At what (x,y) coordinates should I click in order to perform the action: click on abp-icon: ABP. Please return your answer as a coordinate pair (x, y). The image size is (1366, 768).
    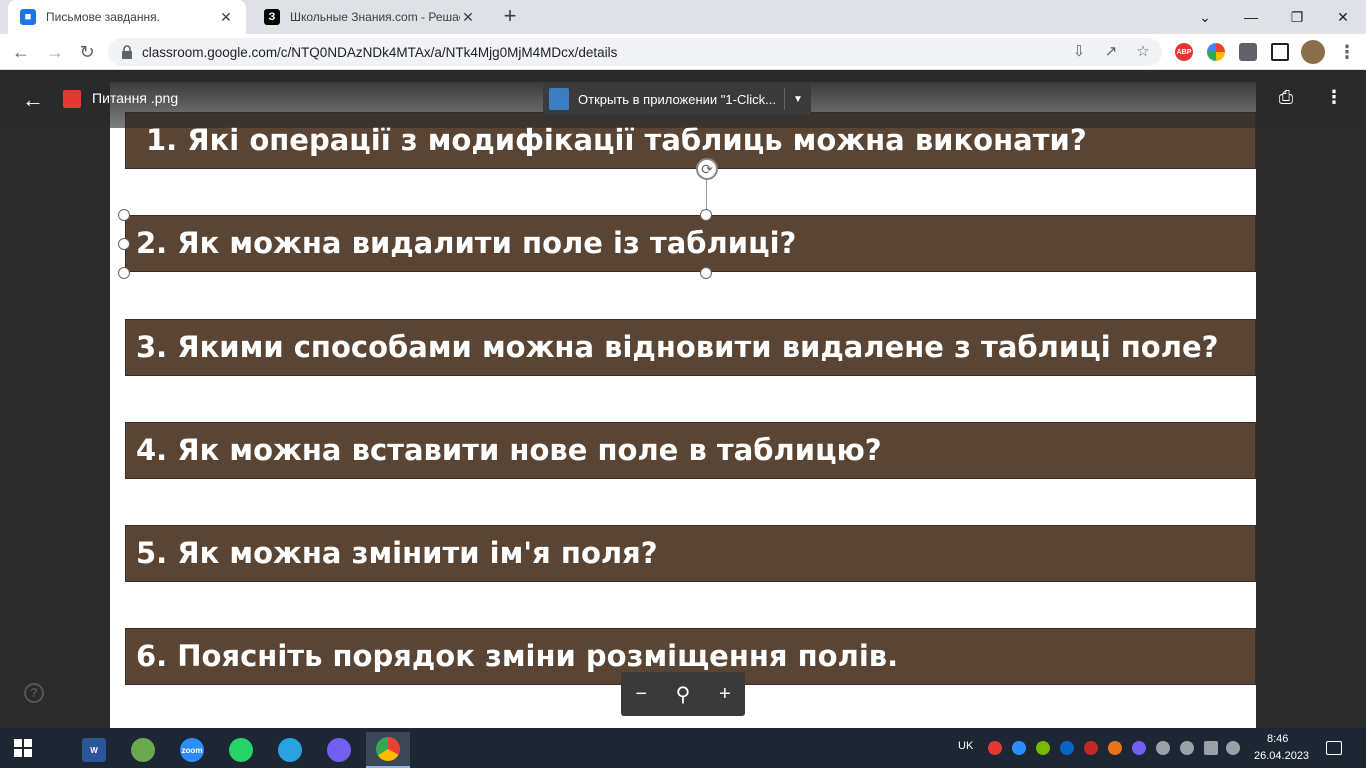
    Looking at the image, I should click on (1184, 52).